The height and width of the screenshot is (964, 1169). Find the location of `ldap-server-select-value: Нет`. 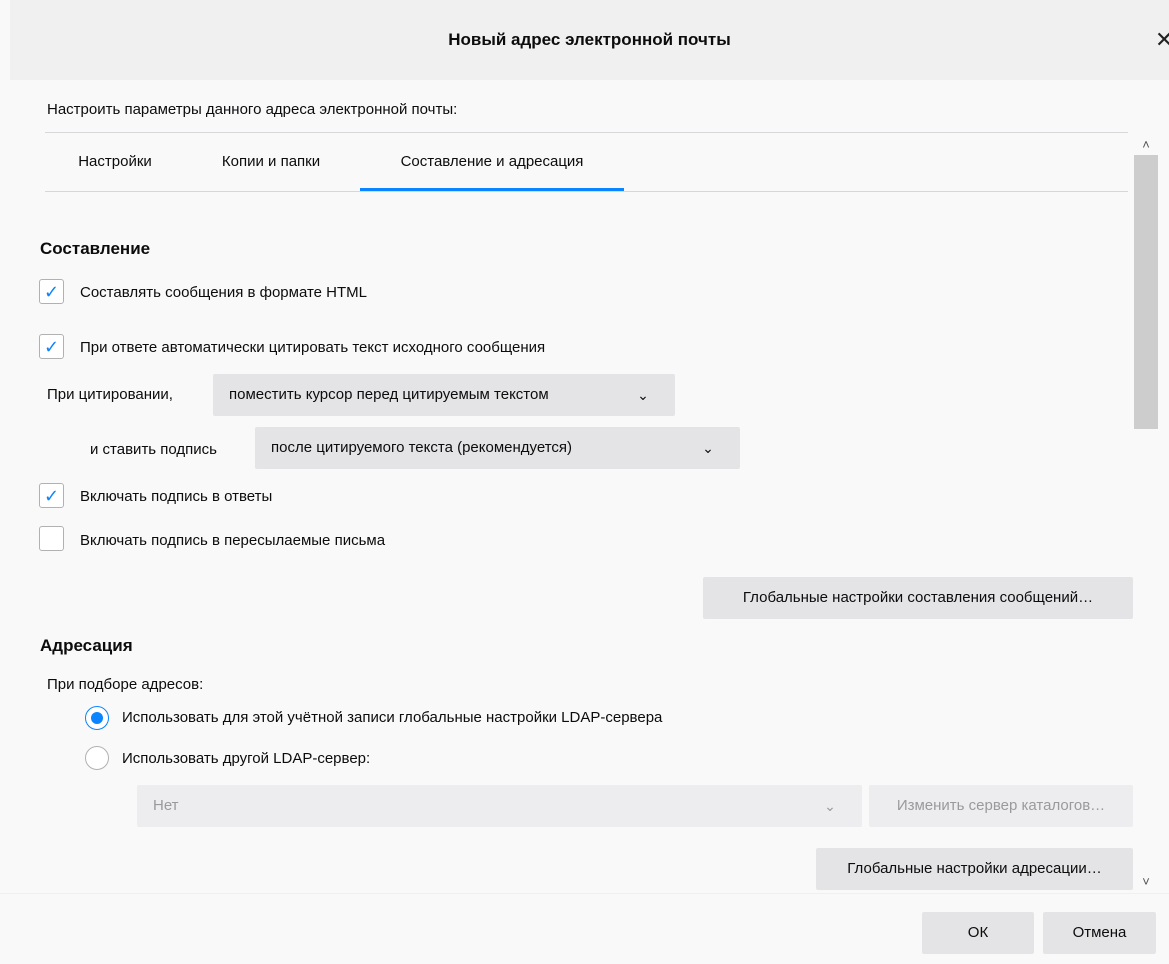

ldap-server-select-value: Нет is located at coordinates (166, 805).